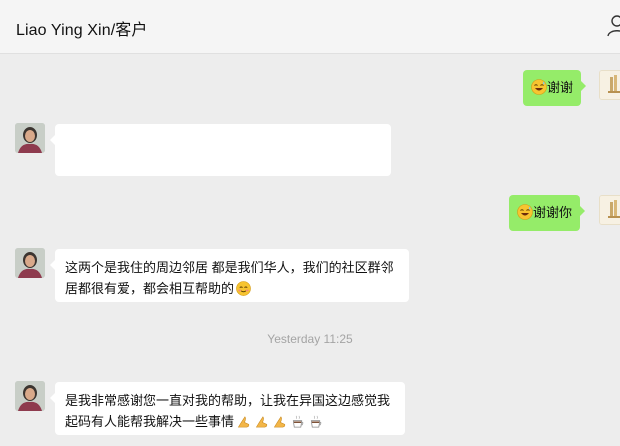 Image resolution: width=620 pixels, height=446 pixels. I want to click on incoming-message: 是我非常感谢您一直对我的帮助，让我在异国这边感觉我 起码有人能帮我解决一些事情, so click(227, 408).